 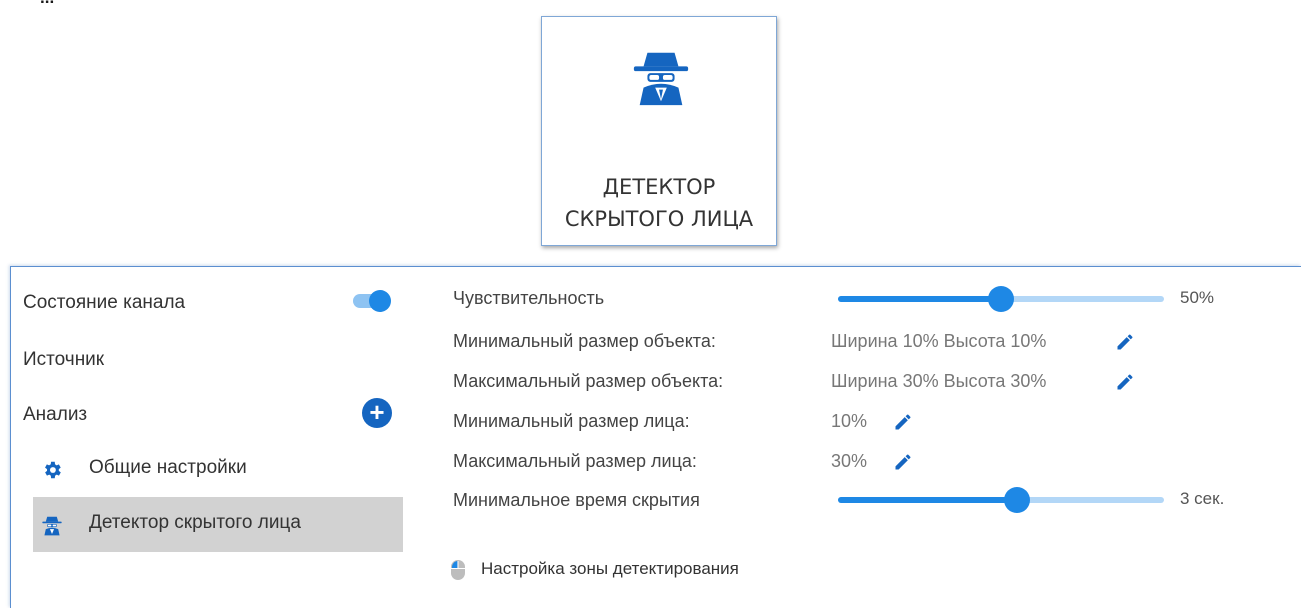 I want to click on max-face-size-label: Максимальный размер лица:, so click(x=575, y=461).